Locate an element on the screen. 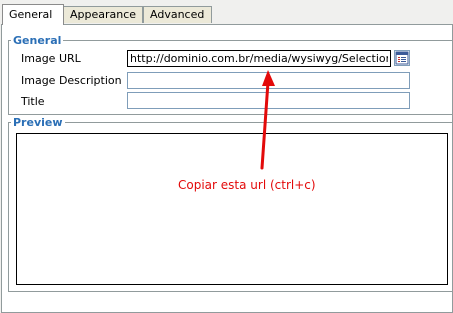 Image resolution: width=453 pixels, height=313 pixels. title-label: Title is located at coordinates (33, 101).